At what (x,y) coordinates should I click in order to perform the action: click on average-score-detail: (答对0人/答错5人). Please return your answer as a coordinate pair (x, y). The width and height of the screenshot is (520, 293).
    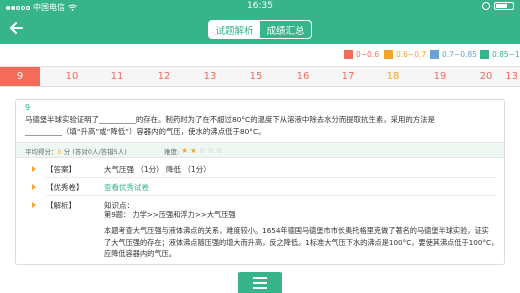
    Looking at the image, I should click on (99, 152).